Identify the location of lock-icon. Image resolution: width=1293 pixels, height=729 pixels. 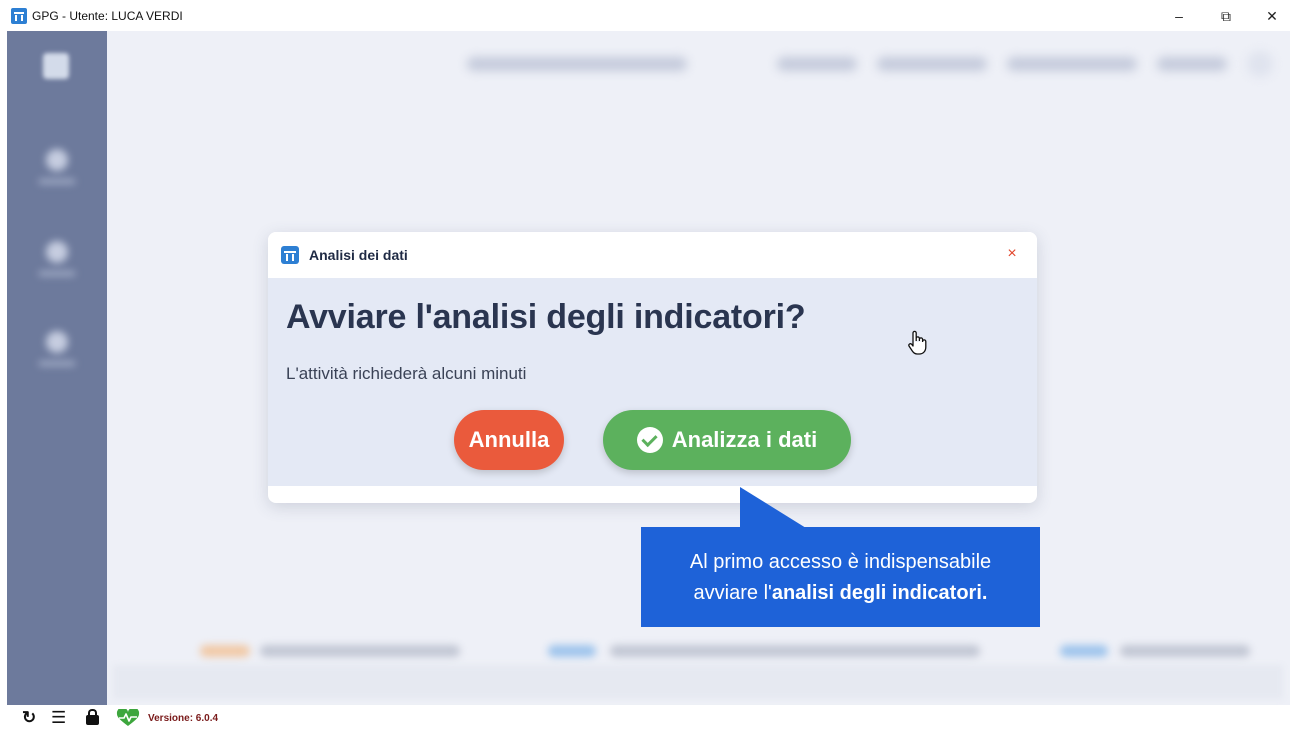
(92, 717).